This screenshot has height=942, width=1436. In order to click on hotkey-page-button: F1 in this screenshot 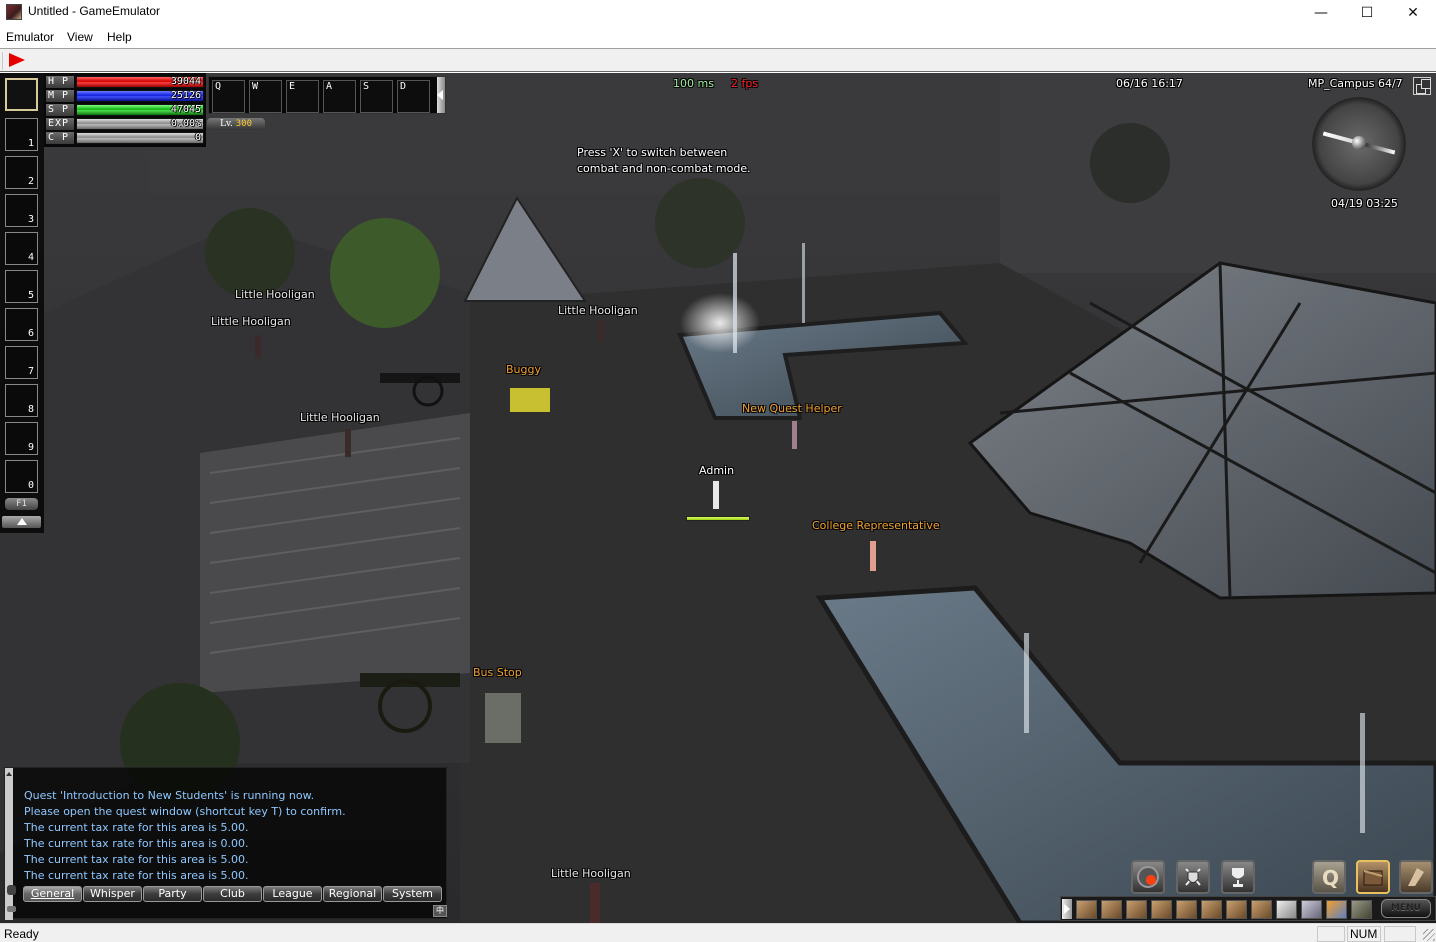, I will do `click(21, 504)`.